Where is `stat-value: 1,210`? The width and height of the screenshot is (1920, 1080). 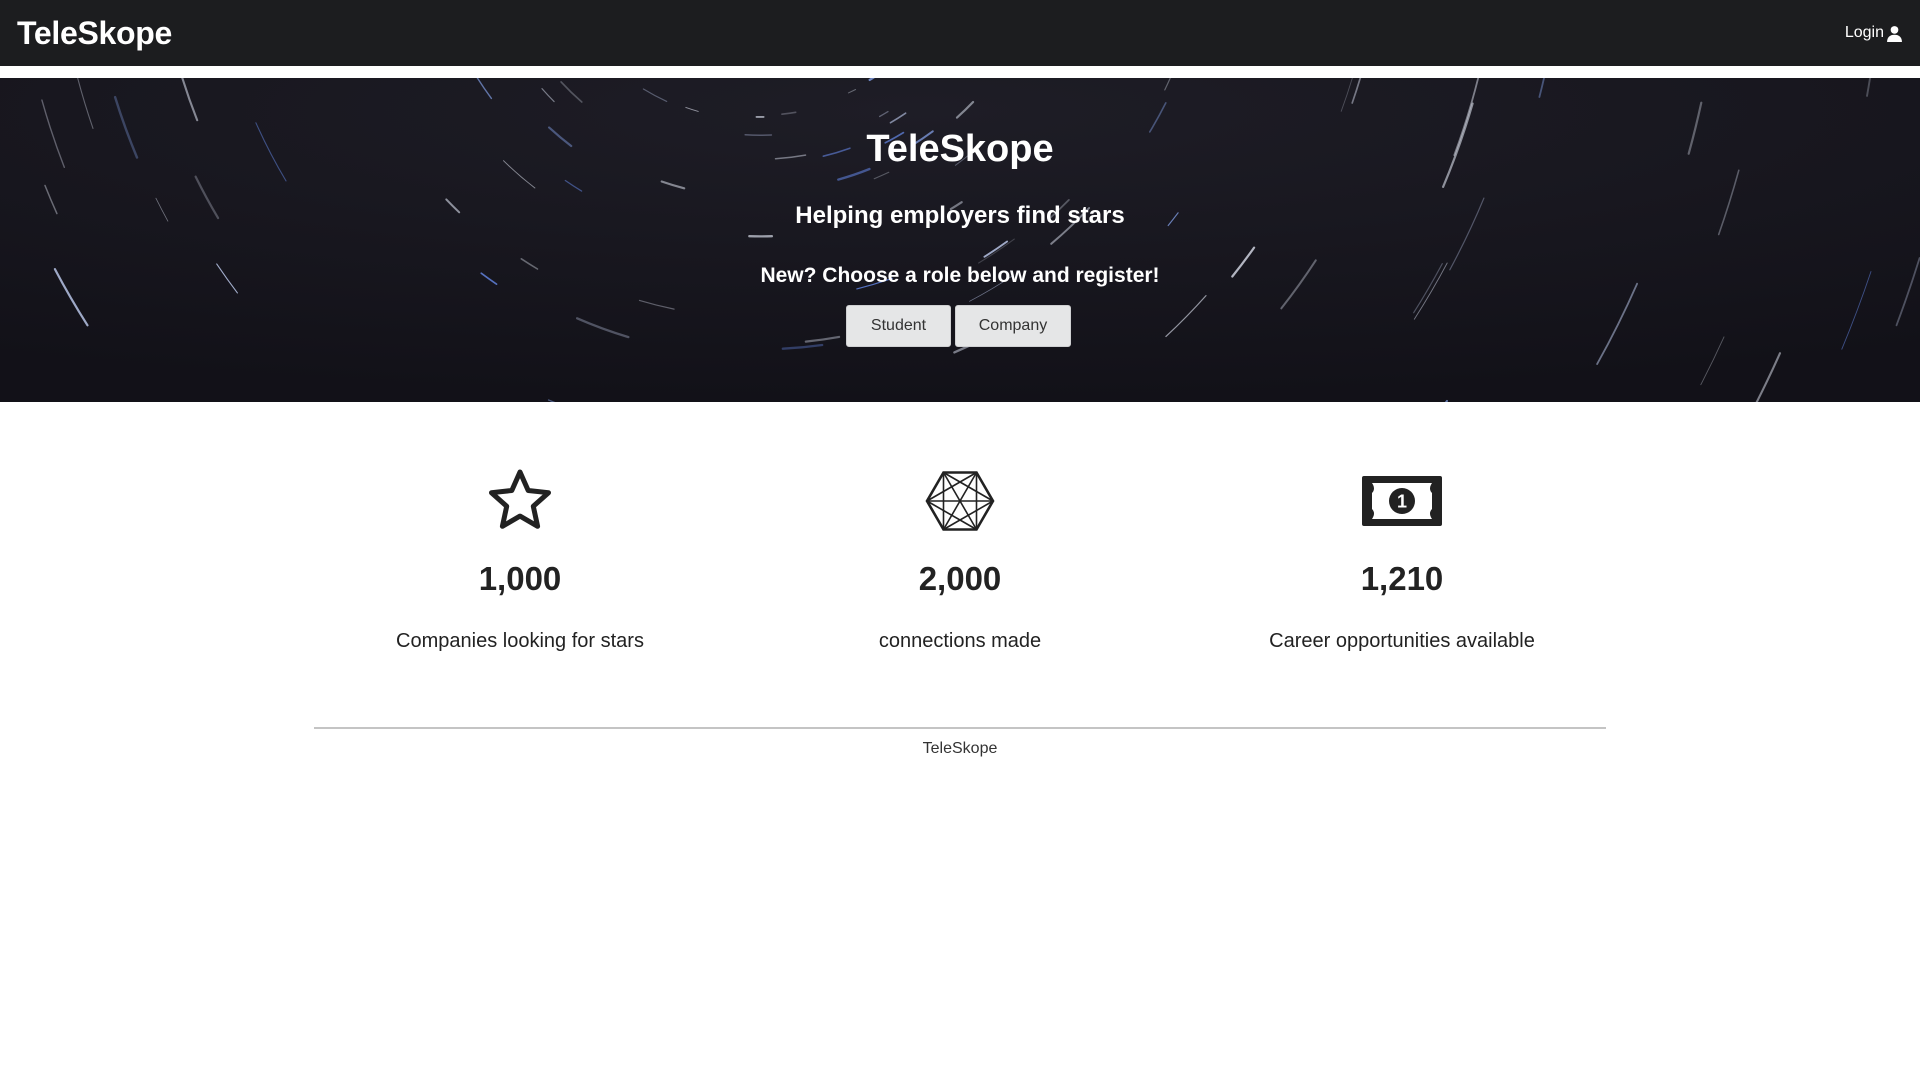
stat-value: 1,210 is located at coordinates (1402, 578).